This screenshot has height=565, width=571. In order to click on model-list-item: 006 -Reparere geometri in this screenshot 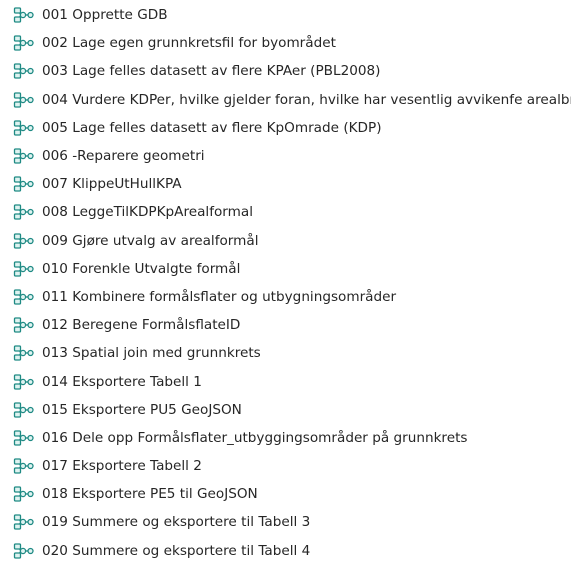, I will do `click(285, 156)`.